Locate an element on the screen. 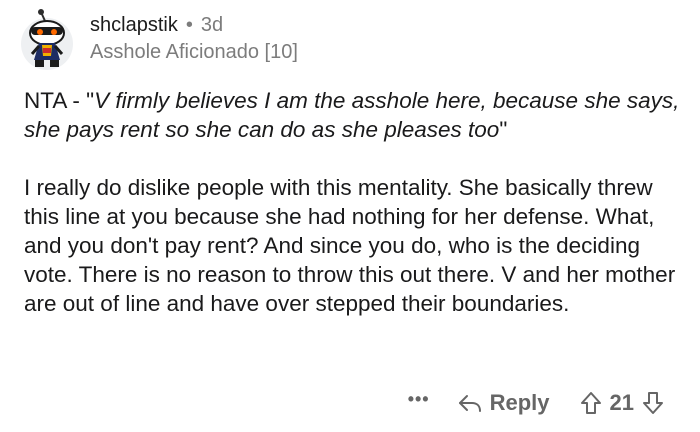 This screenshot has width=700, height=432. snoo-avatar-icon is located at coordinates (47, 39).